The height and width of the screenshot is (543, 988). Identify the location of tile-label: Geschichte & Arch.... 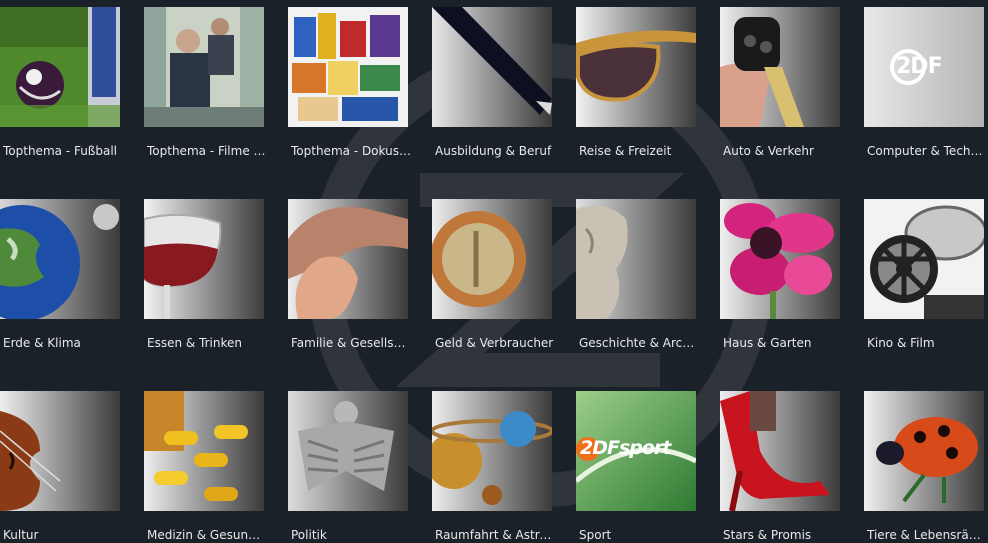
(639, 343).